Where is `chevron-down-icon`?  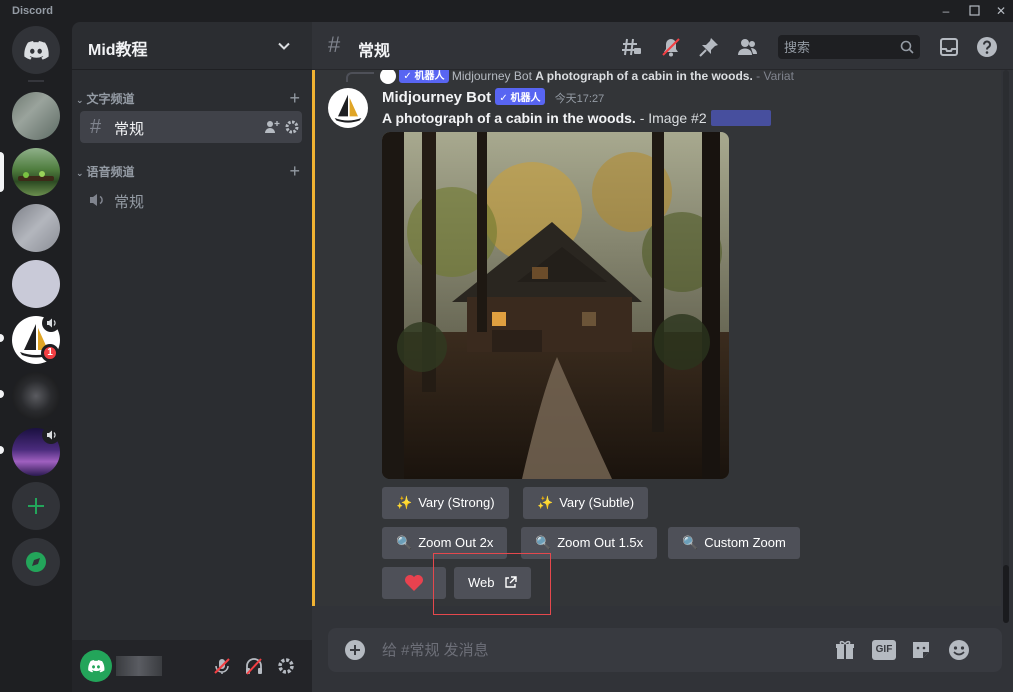 chevron-down-icon is located at coordinates (284, 46).